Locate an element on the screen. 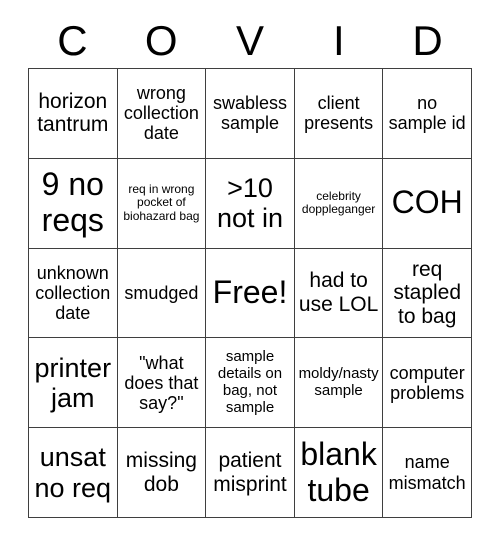 The width and height of the screenshot is (500, 544). bingo-cell-label: blank tube is located at coordinates (338, 471).